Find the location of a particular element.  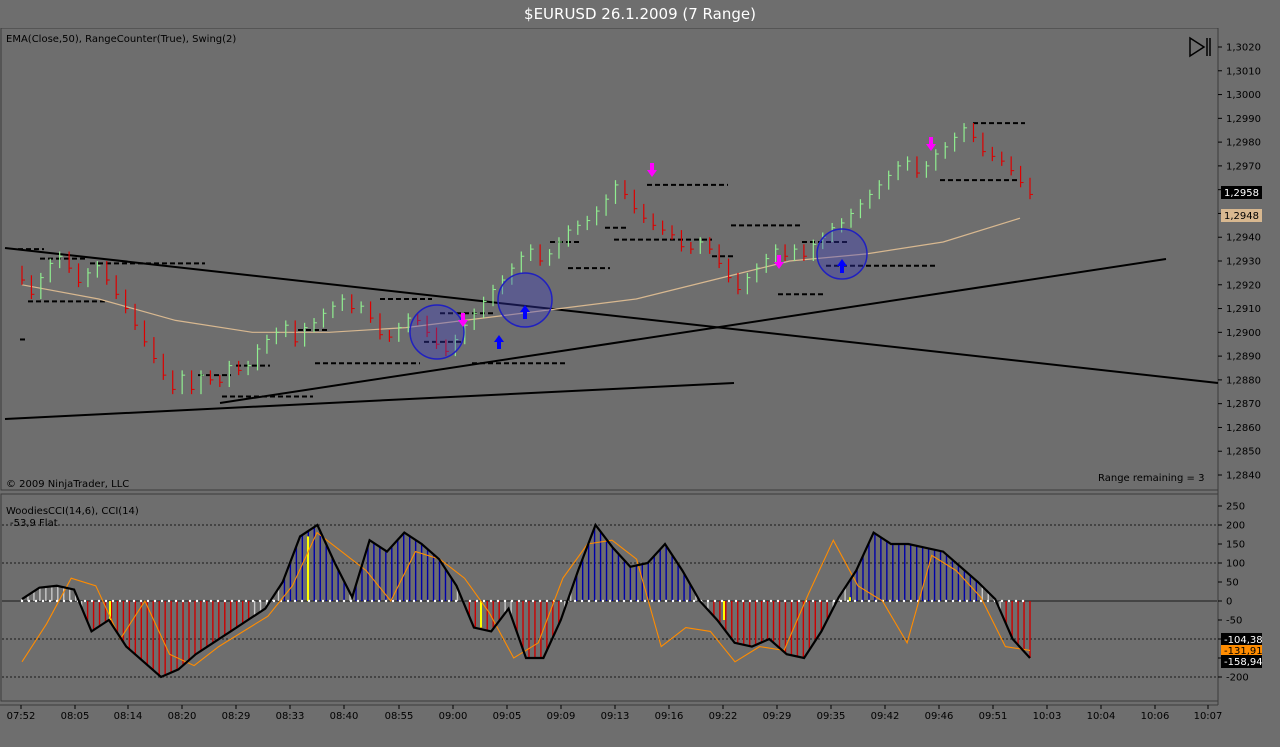

time-tick-label: 07:52 is located at coordinates (21, 716).